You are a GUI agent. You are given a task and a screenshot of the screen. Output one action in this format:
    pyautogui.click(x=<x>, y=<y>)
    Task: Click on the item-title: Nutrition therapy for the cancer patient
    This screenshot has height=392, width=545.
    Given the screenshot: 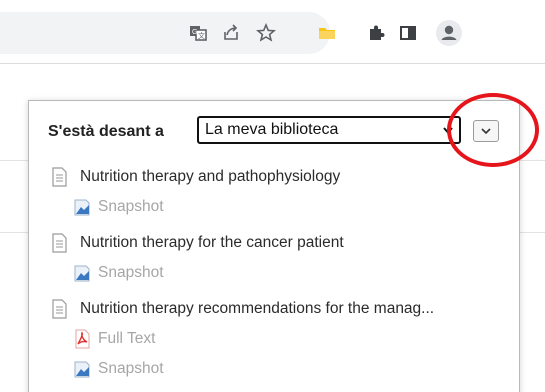 What is the action you would take?
    pyautogui.click(x=212, y=242)
    